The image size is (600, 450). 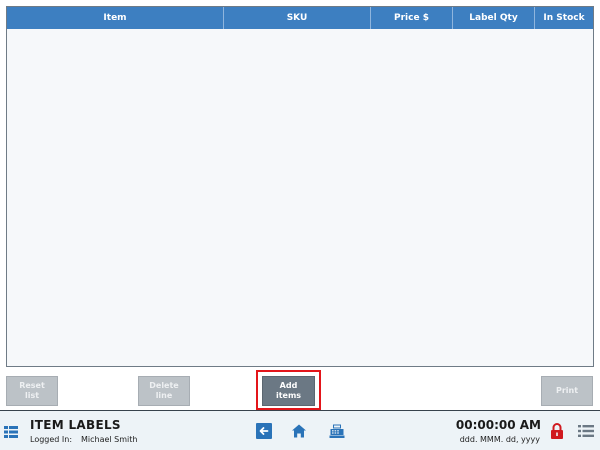 What do you see at coordinates (494, 18) in the screenshot?
I see `column-header-label-qty: Label Qty` at bounding box center [494, 18].